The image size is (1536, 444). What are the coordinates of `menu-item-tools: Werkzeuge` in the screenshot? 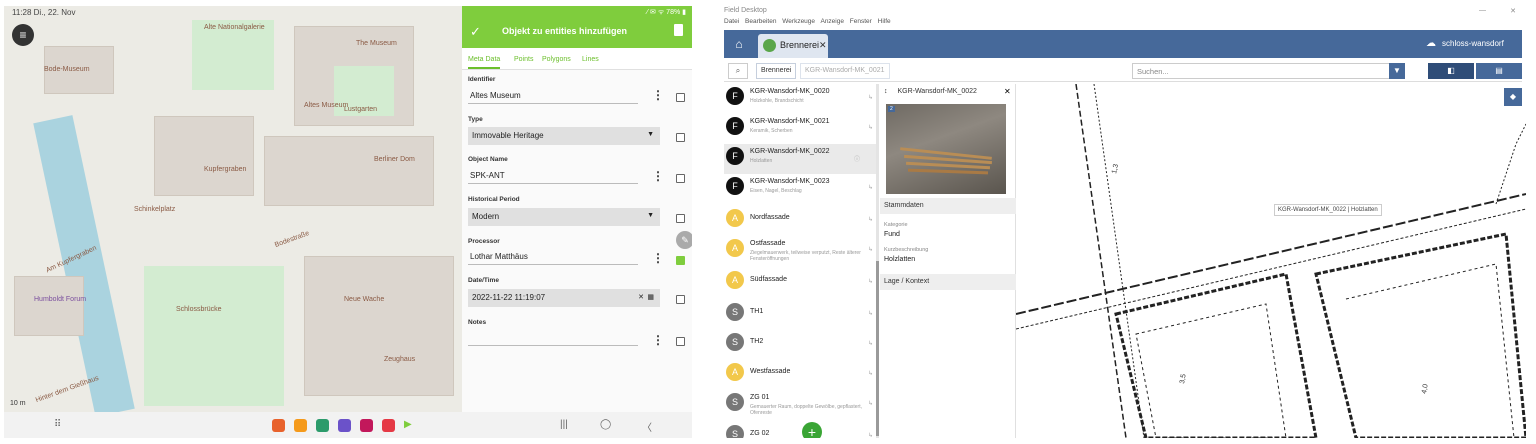 It's located at (798, 21).